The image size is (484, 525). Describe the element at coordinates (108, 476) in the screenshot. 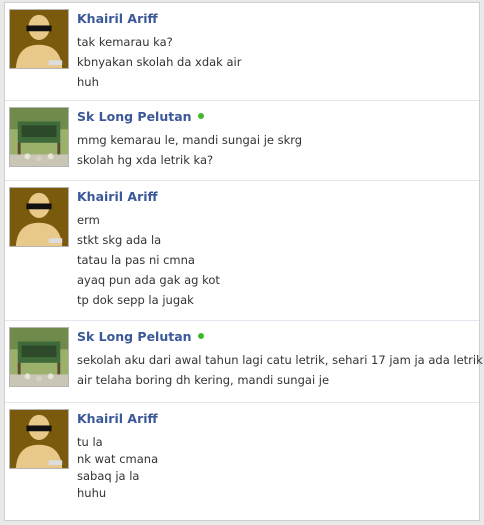

I see `message-text: sabaq ja la` at that location.